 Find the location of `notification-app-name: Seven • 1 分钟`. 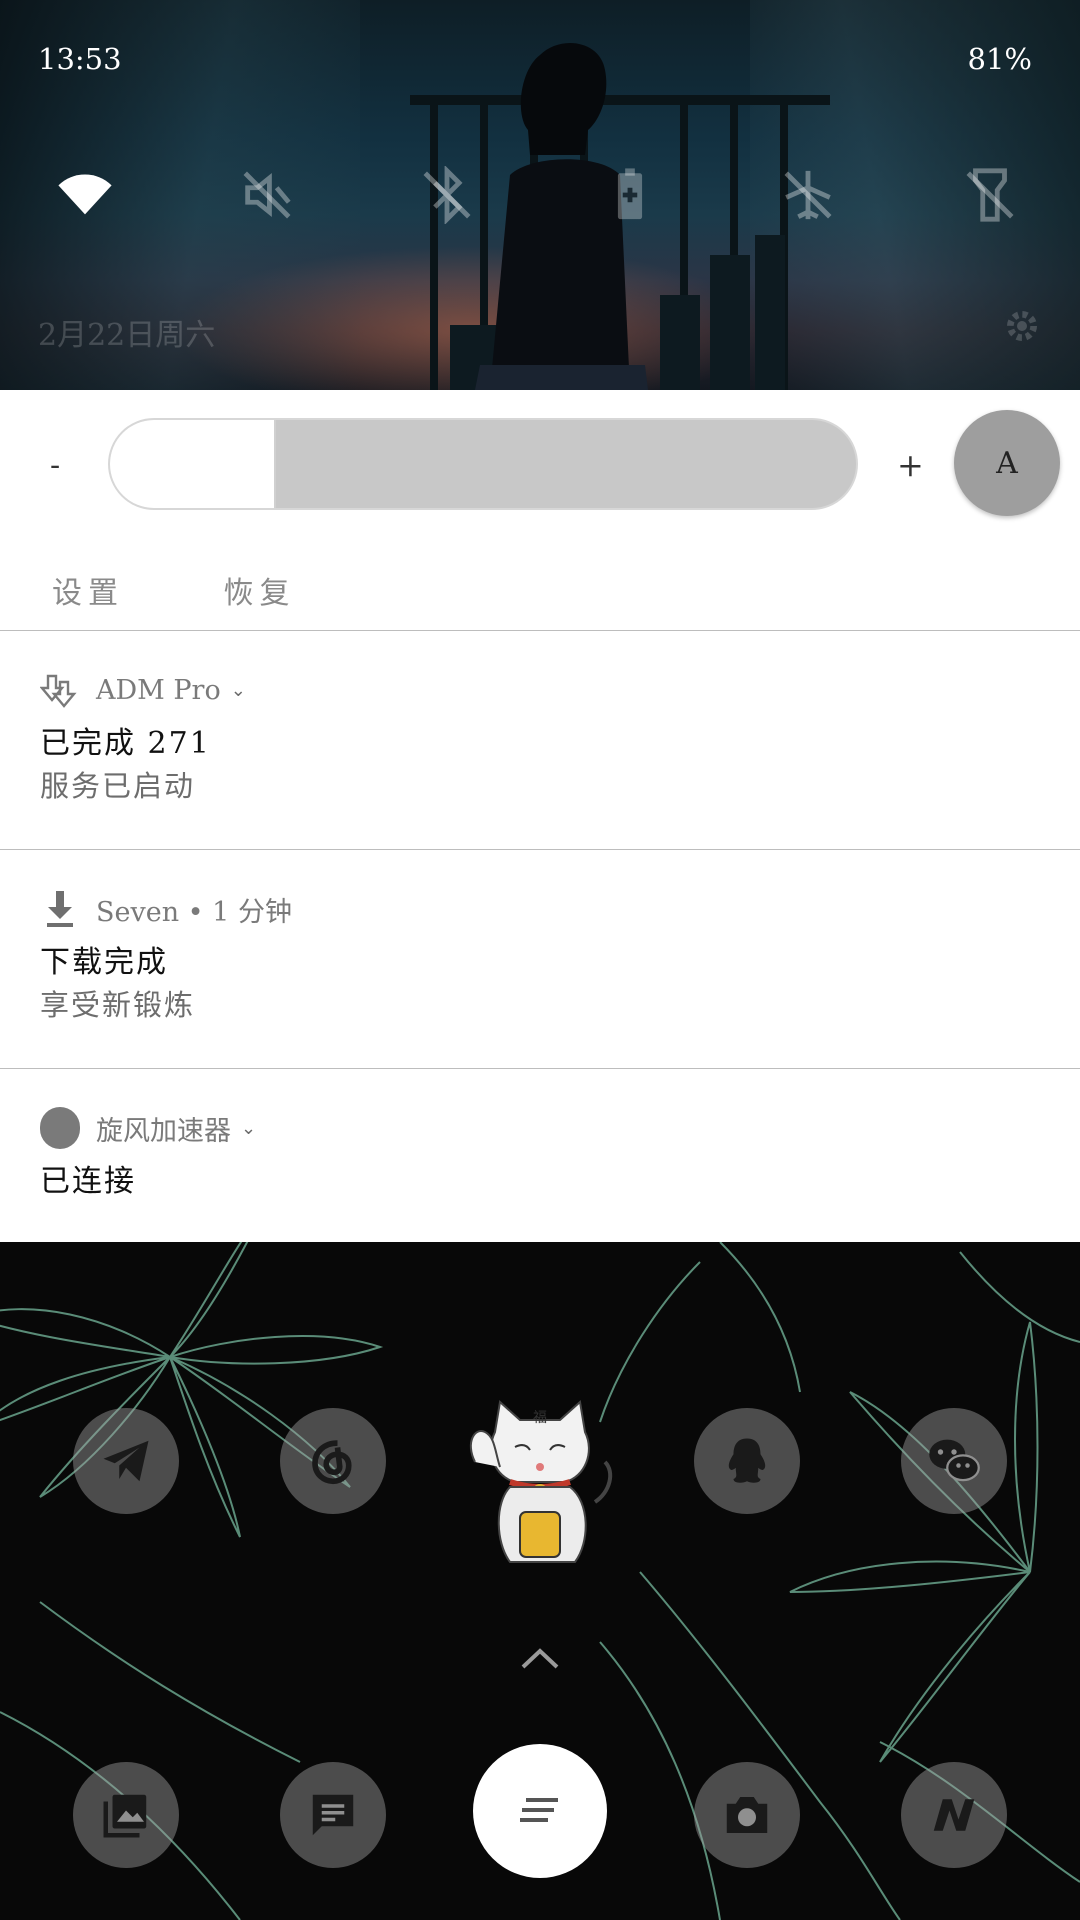

notification-app-name: Seven • 1 分钟 is located at coordinates (194, 912).